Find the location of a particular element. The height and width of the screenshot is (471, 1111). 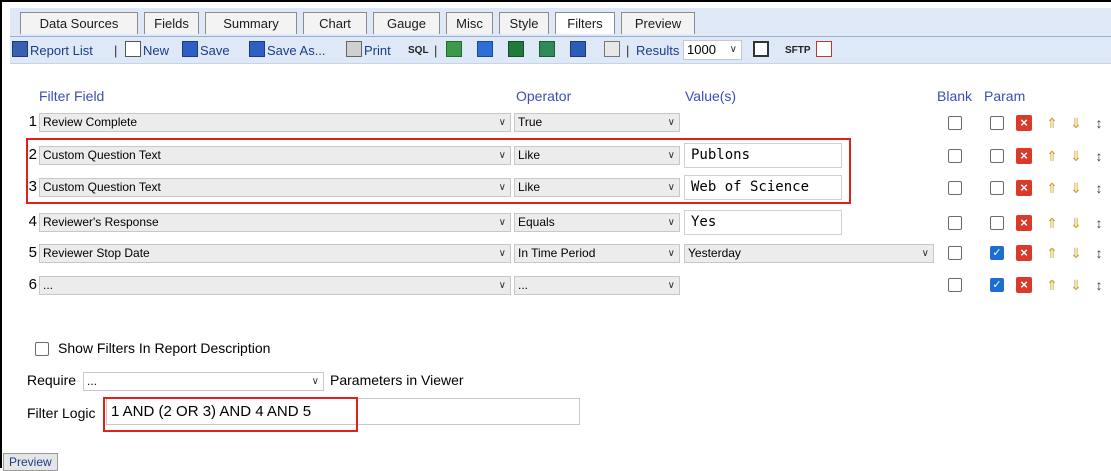

filter-field-select: Reviewer Stop Date ∨ is located at coordinates (275, 253).